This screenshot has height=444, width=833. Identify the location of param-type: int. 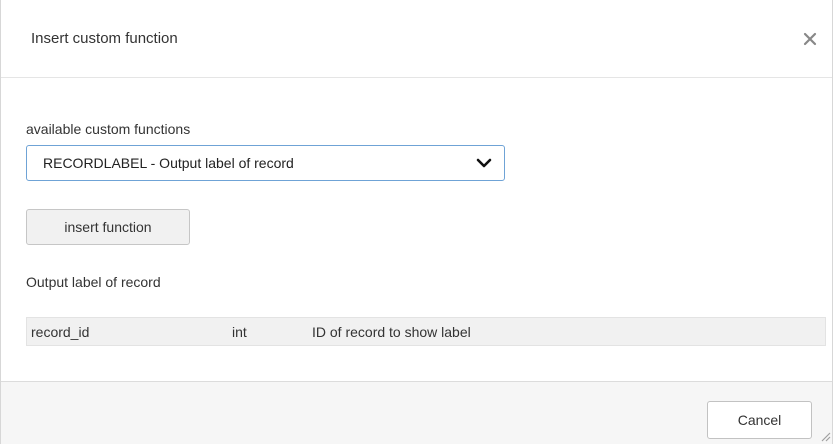
(239, 332).